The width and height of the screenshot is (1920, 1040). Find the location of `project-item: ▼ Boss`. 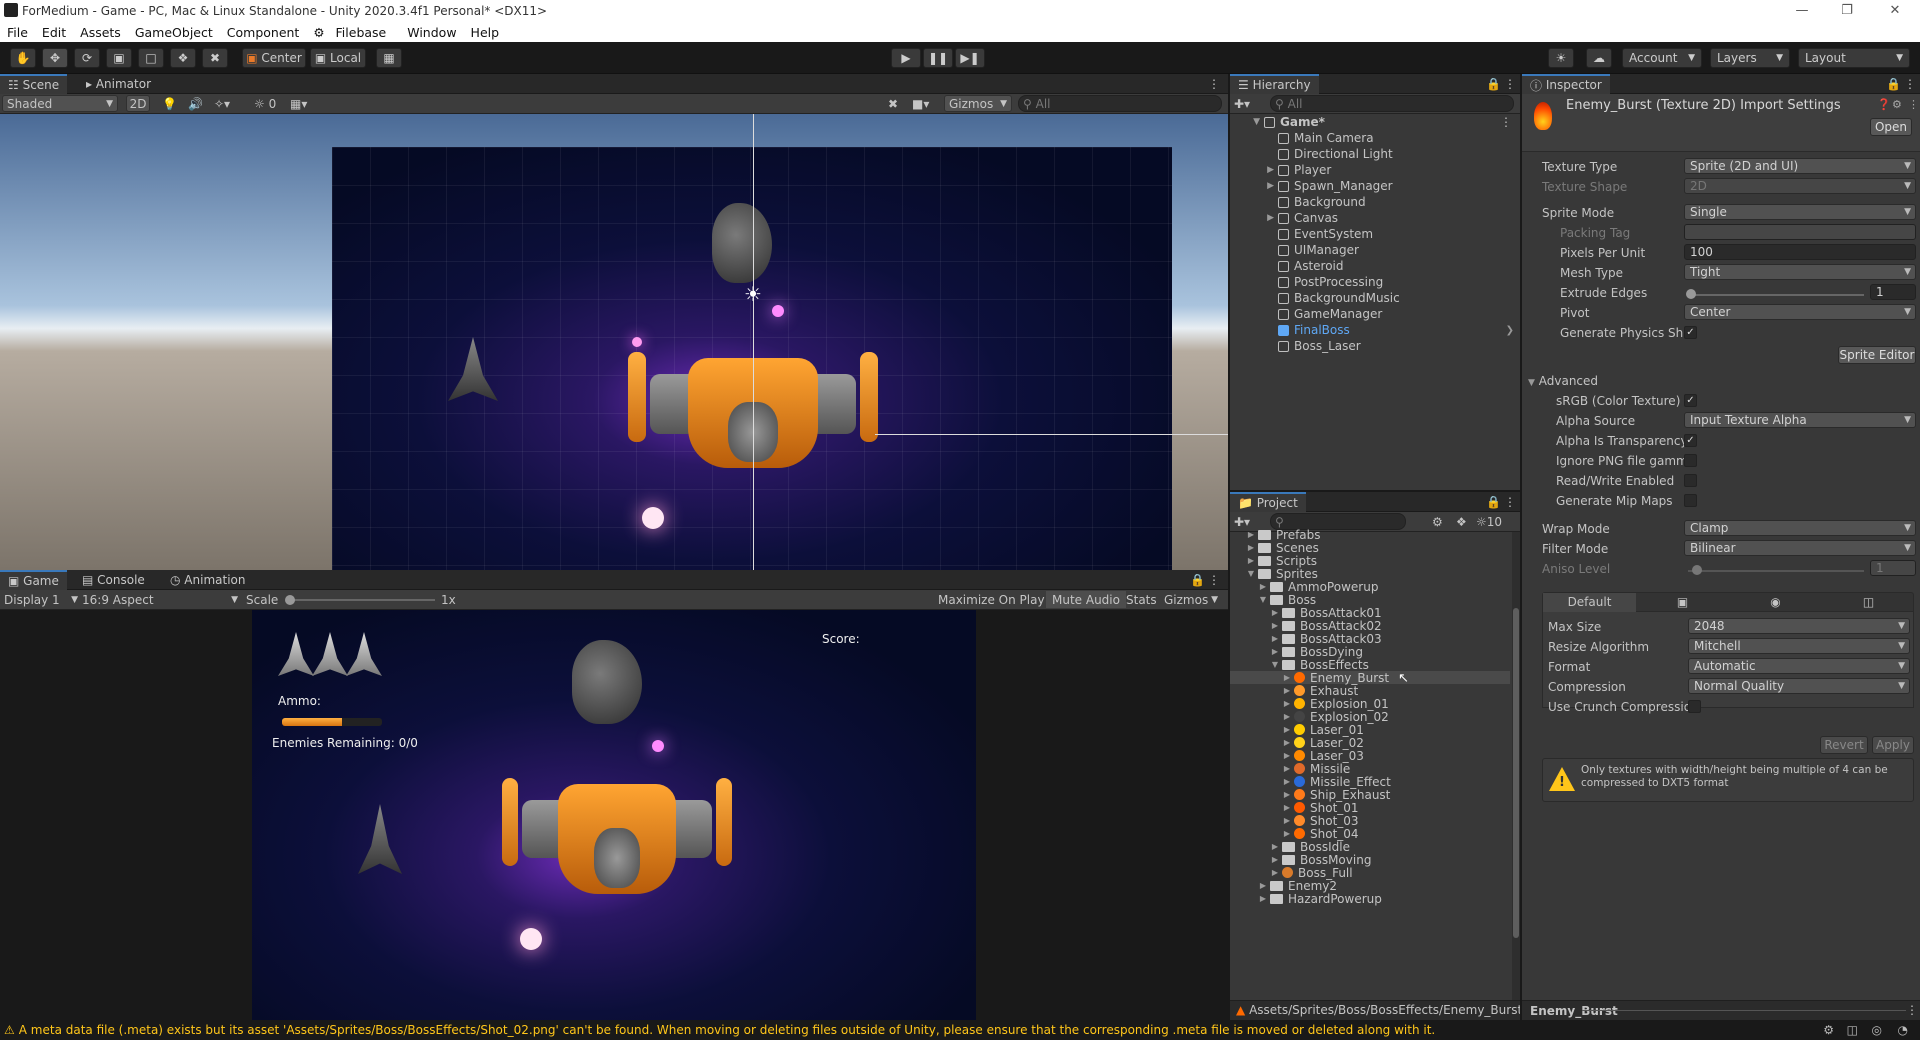

project-item: ▼ Boss is located at coordinates (1370, 600).